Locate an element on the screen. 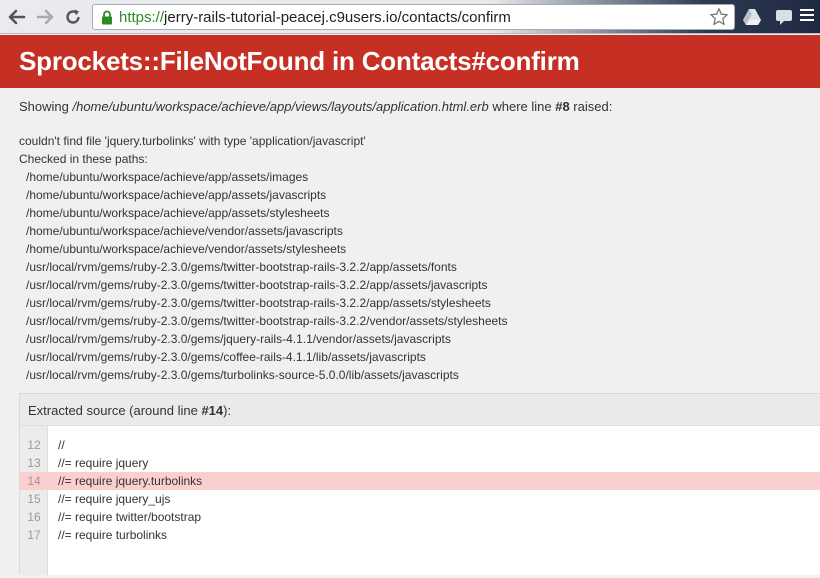  error-line-number: #8 is located at coordinates (562, 106).